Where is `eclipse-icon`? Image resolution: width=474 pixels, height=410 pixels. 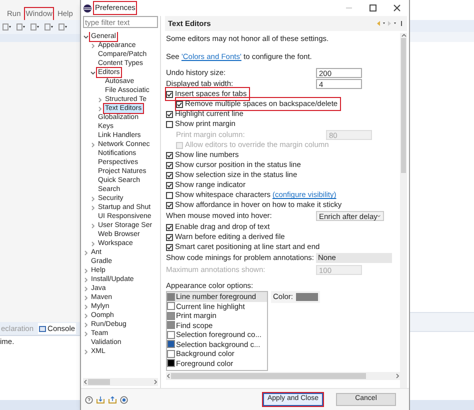
eclipse-icon is located at coordinates (87, 8).